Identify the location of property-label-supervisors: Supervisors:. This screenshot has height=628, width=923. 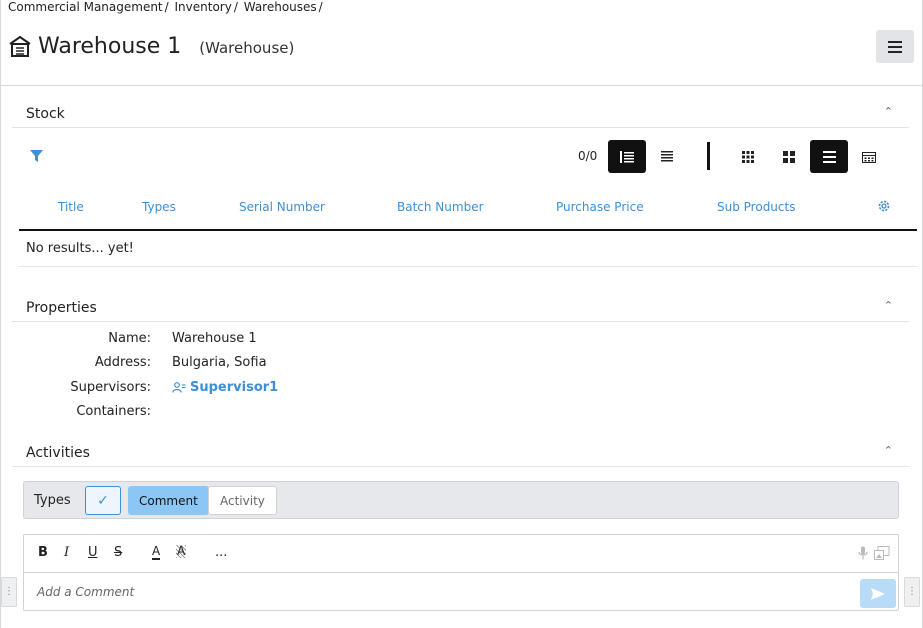
(110, 387).